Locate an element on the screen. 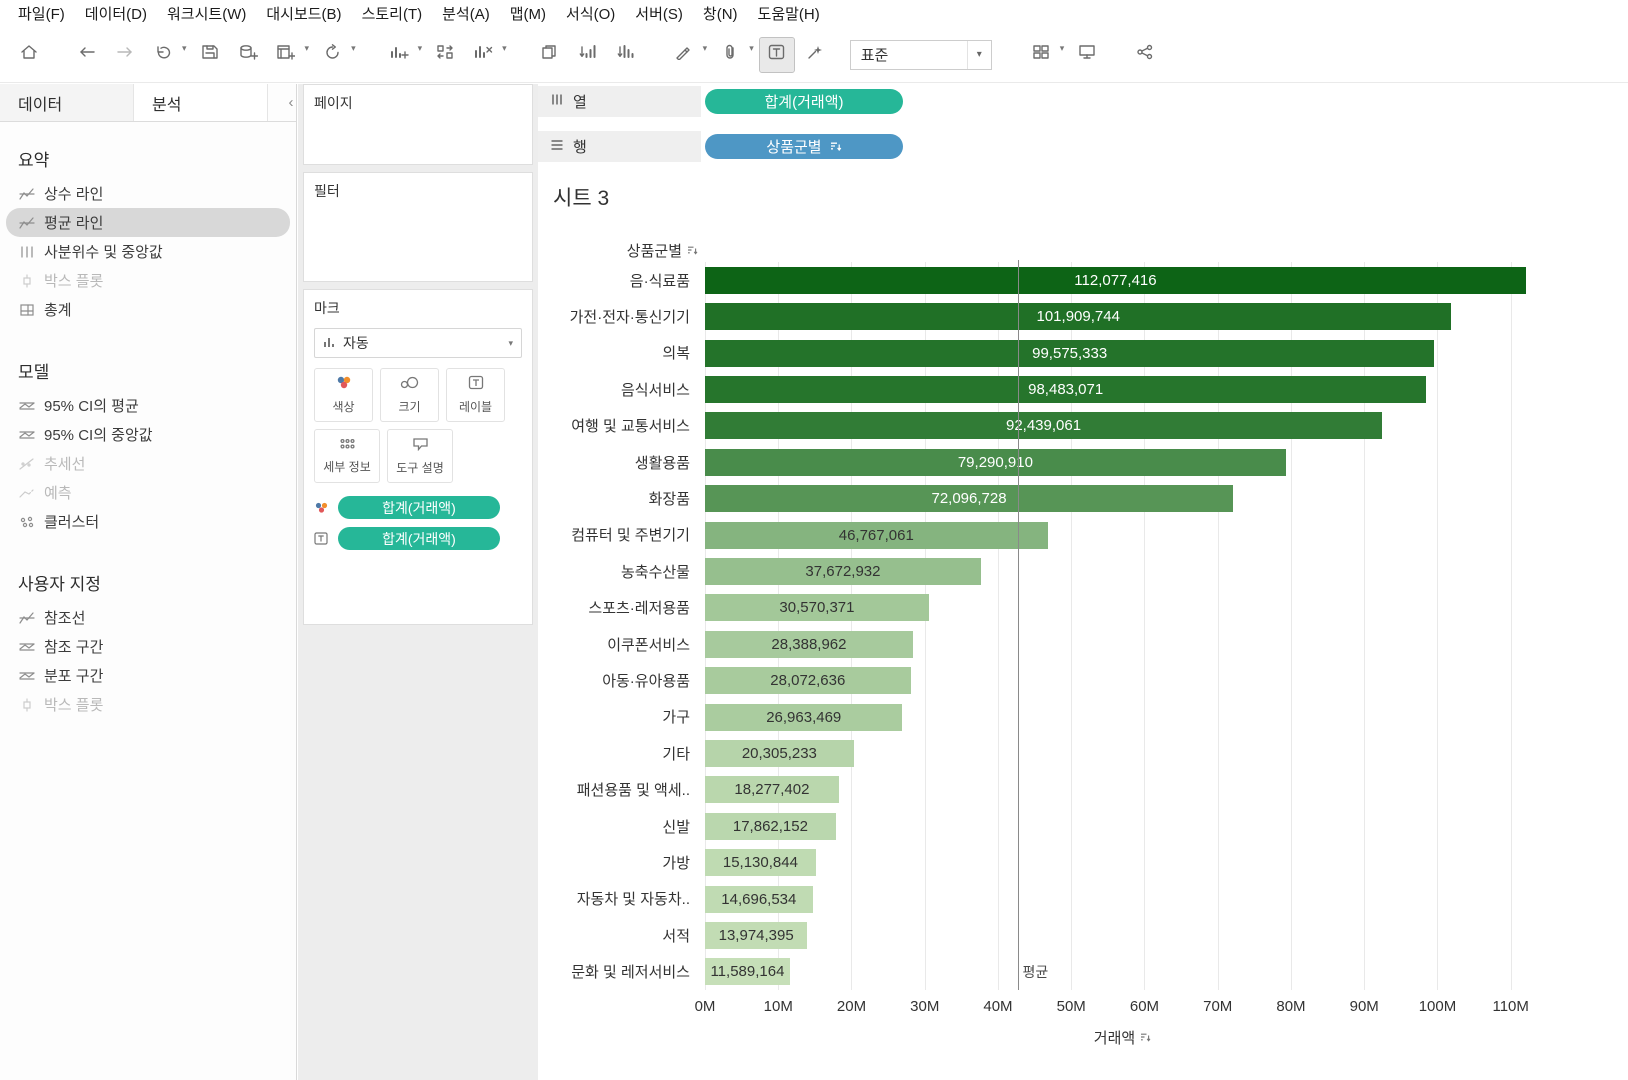 The image size is (1628, 1080). row-label: 기타 is located at coordinates (618, 753).